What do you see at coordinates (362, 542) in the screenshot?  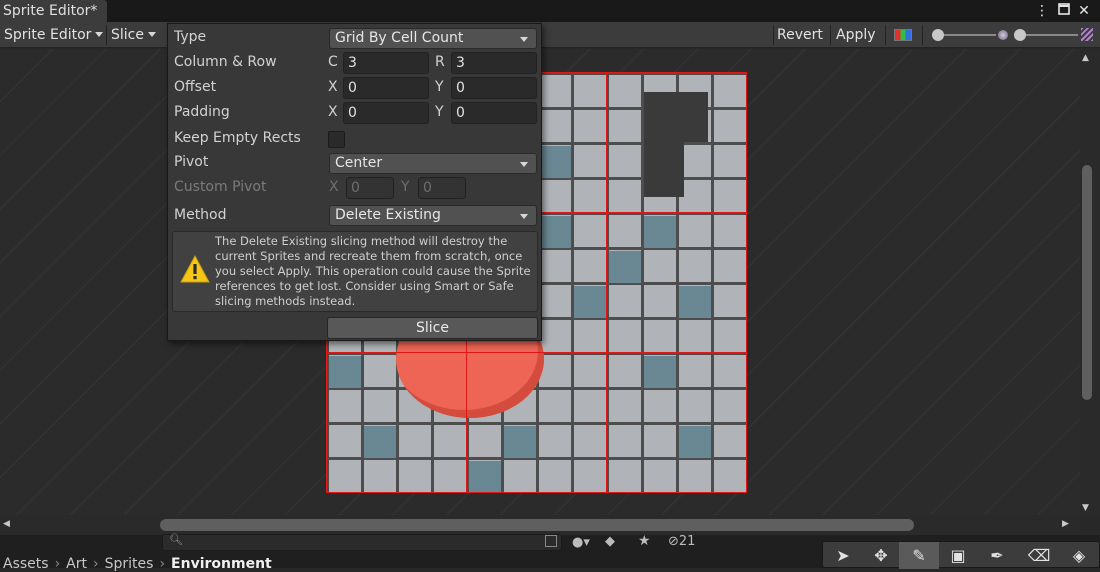 I see `search-input: 🔍︎` at bounding box center [362, 542].